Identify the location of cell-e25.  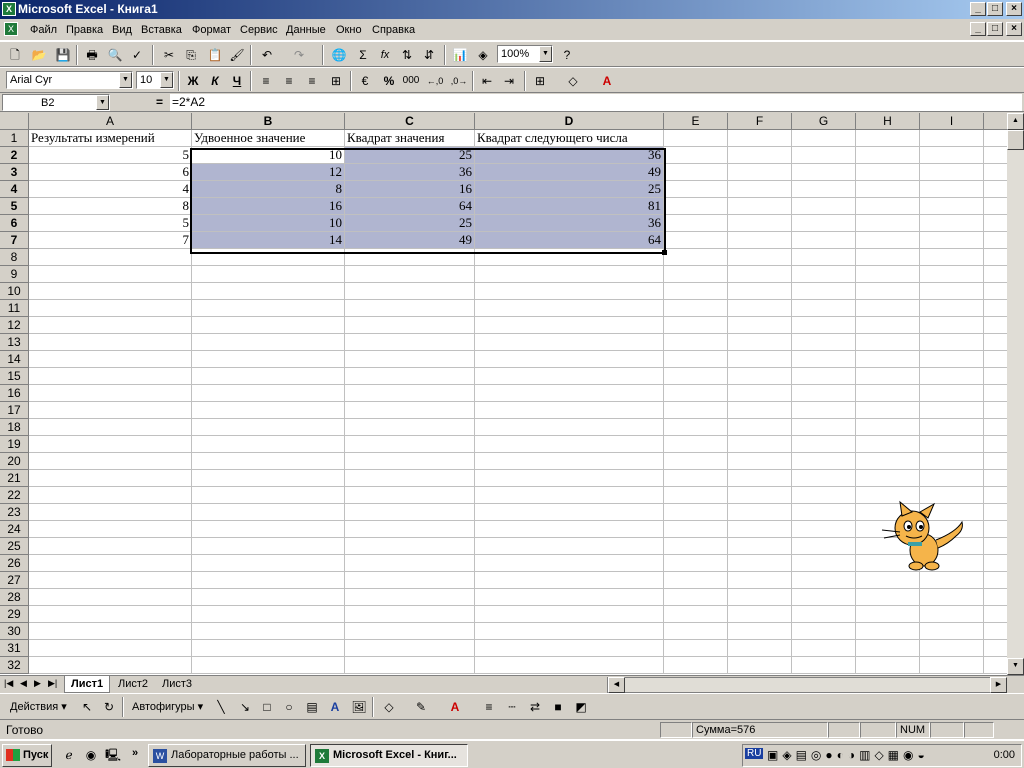
(696, 546).